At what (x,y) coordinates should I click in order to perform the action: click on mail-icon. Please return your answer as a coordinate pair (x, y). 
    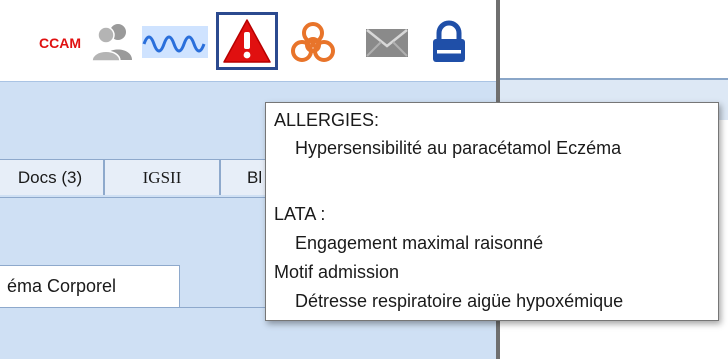
    Looking at the image, I should click on (387, 43).